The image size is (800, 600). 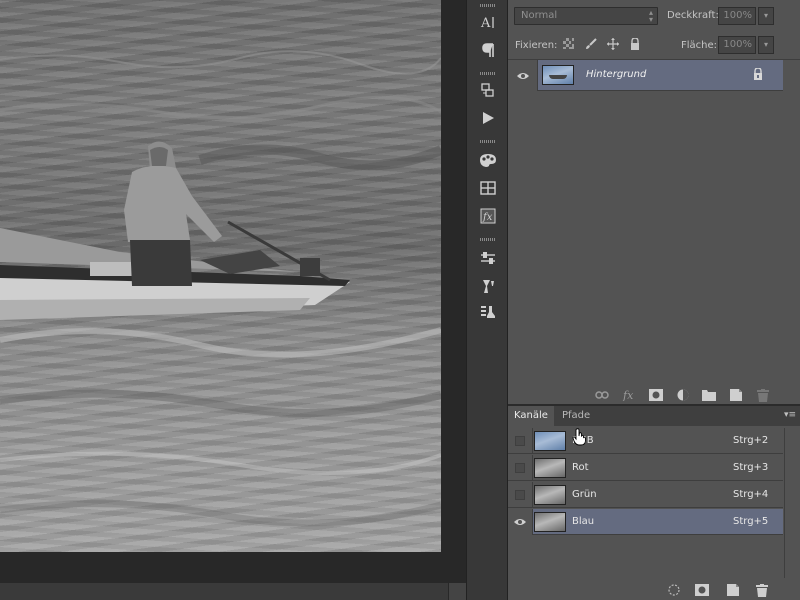 I want to click on channel-shortcut: Strg+4, so click(x=751, y=494).